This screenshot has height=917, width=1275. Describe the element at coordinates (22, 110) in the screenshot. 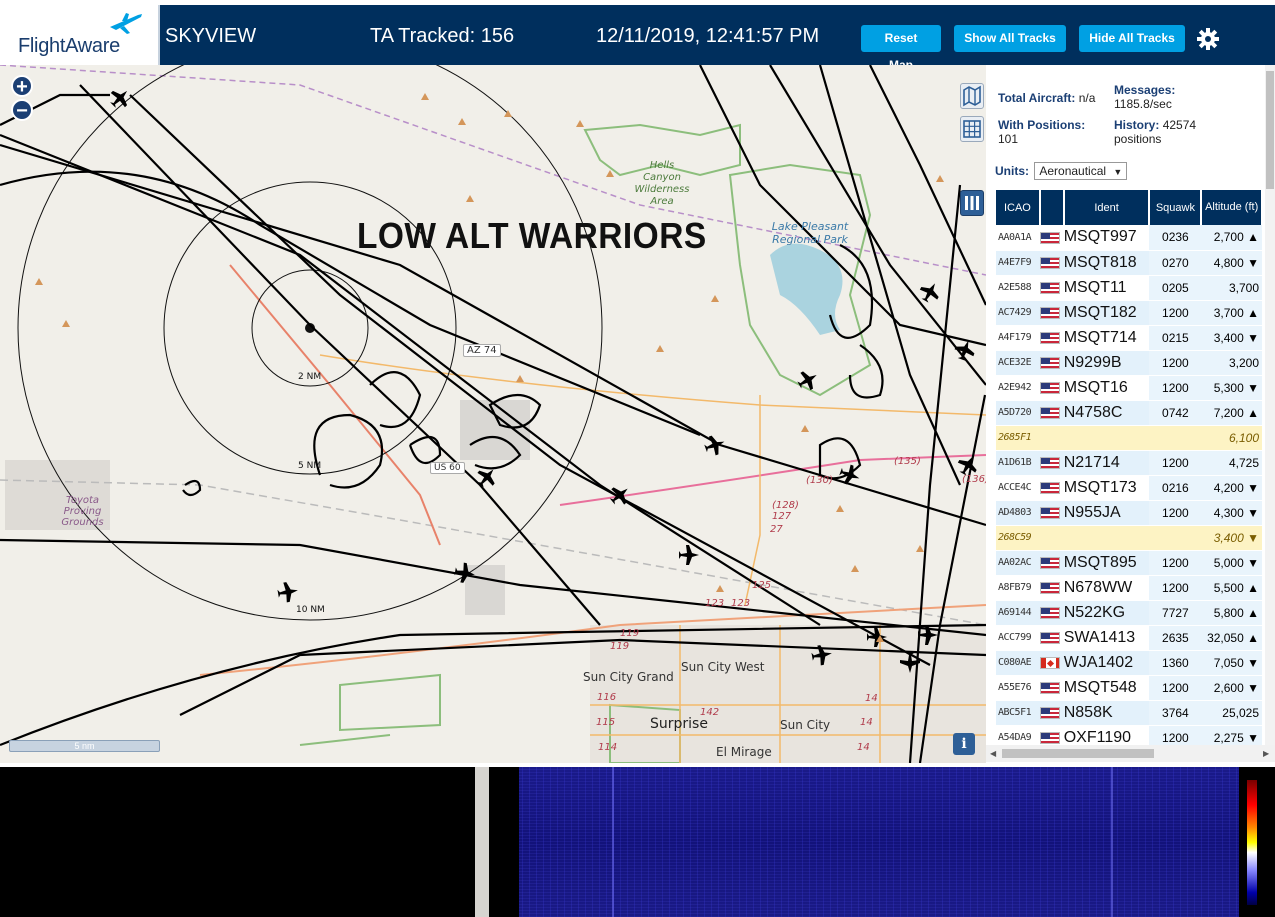

I see `zoom-out-button: −` at that location.